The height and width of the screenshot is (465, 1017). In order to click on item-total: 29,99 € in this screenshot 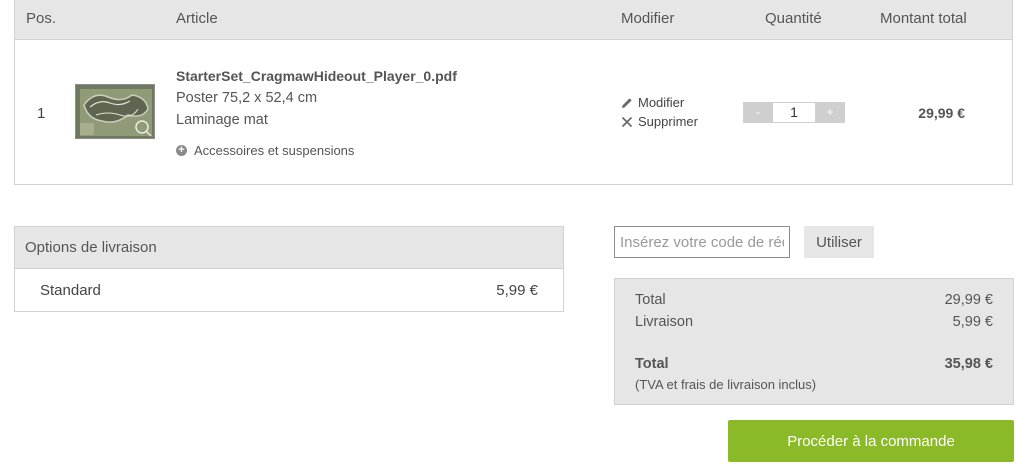, I will do `click(941, 113)`.